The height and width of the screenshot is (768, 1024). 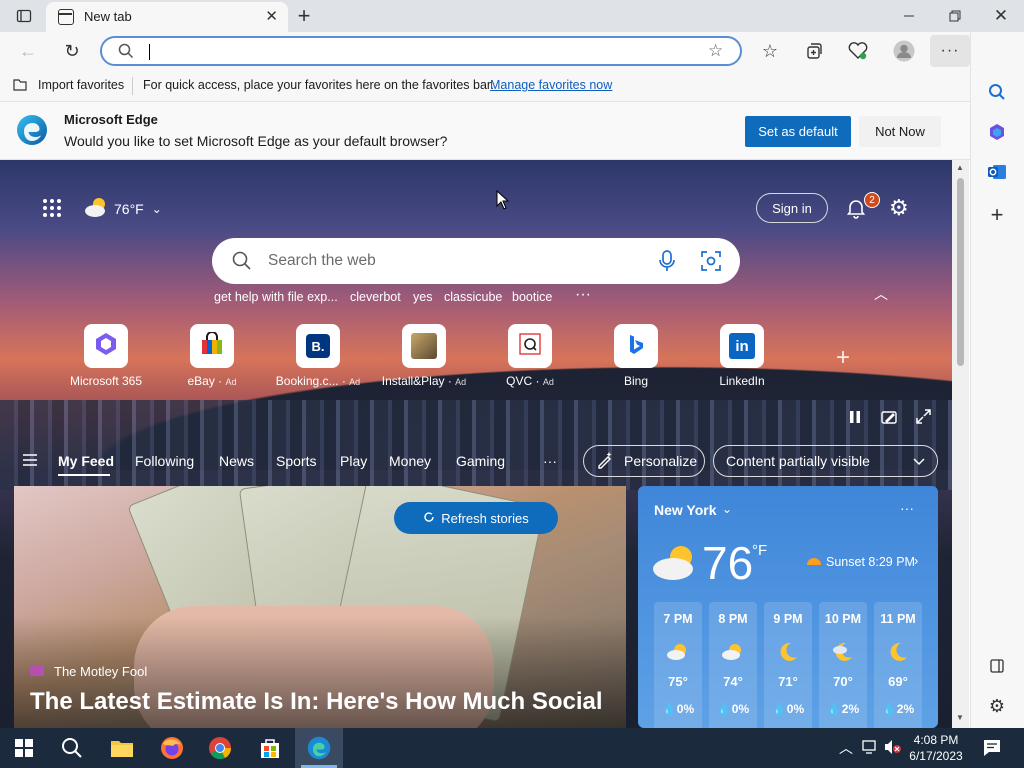 What do you see at coordinates (220, 748) in the screenshot?
I see `chrome-icon` at bounding box center [220, 748].